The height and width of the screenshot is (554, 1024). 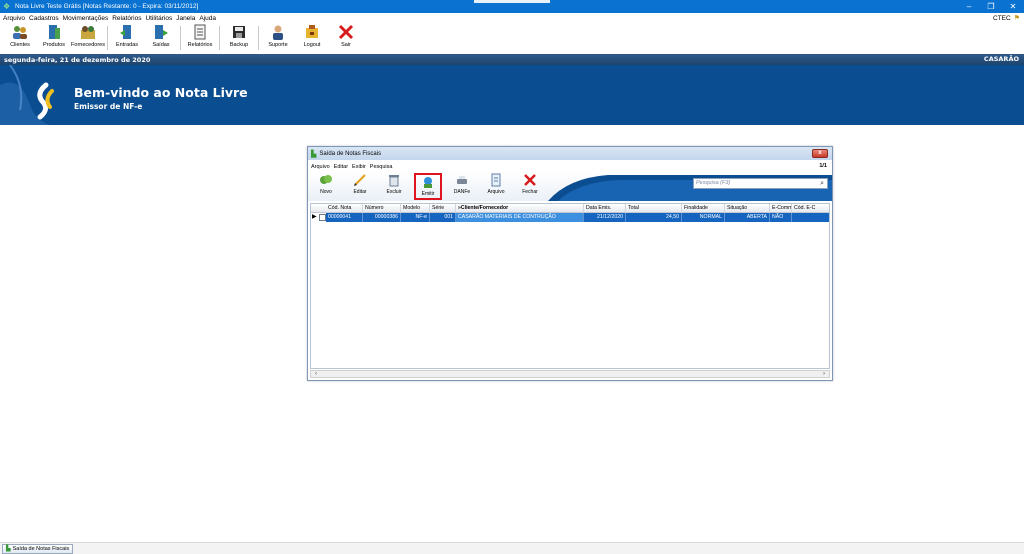 I want to click on menu-movimentacoes: Movimentações, so click(x=86, y=18).